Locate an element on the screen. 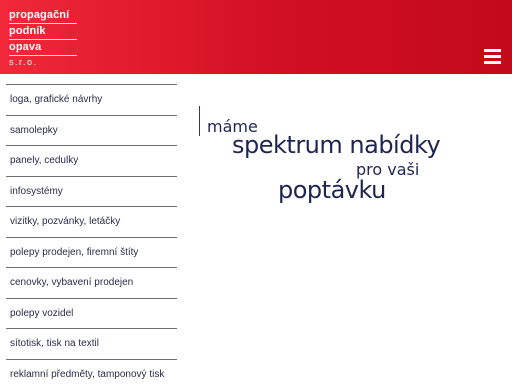 This screenshot has width=512, height=384. nav-item-vehicle-wraps: polepy vozidel is located at coordinates (91, 313).